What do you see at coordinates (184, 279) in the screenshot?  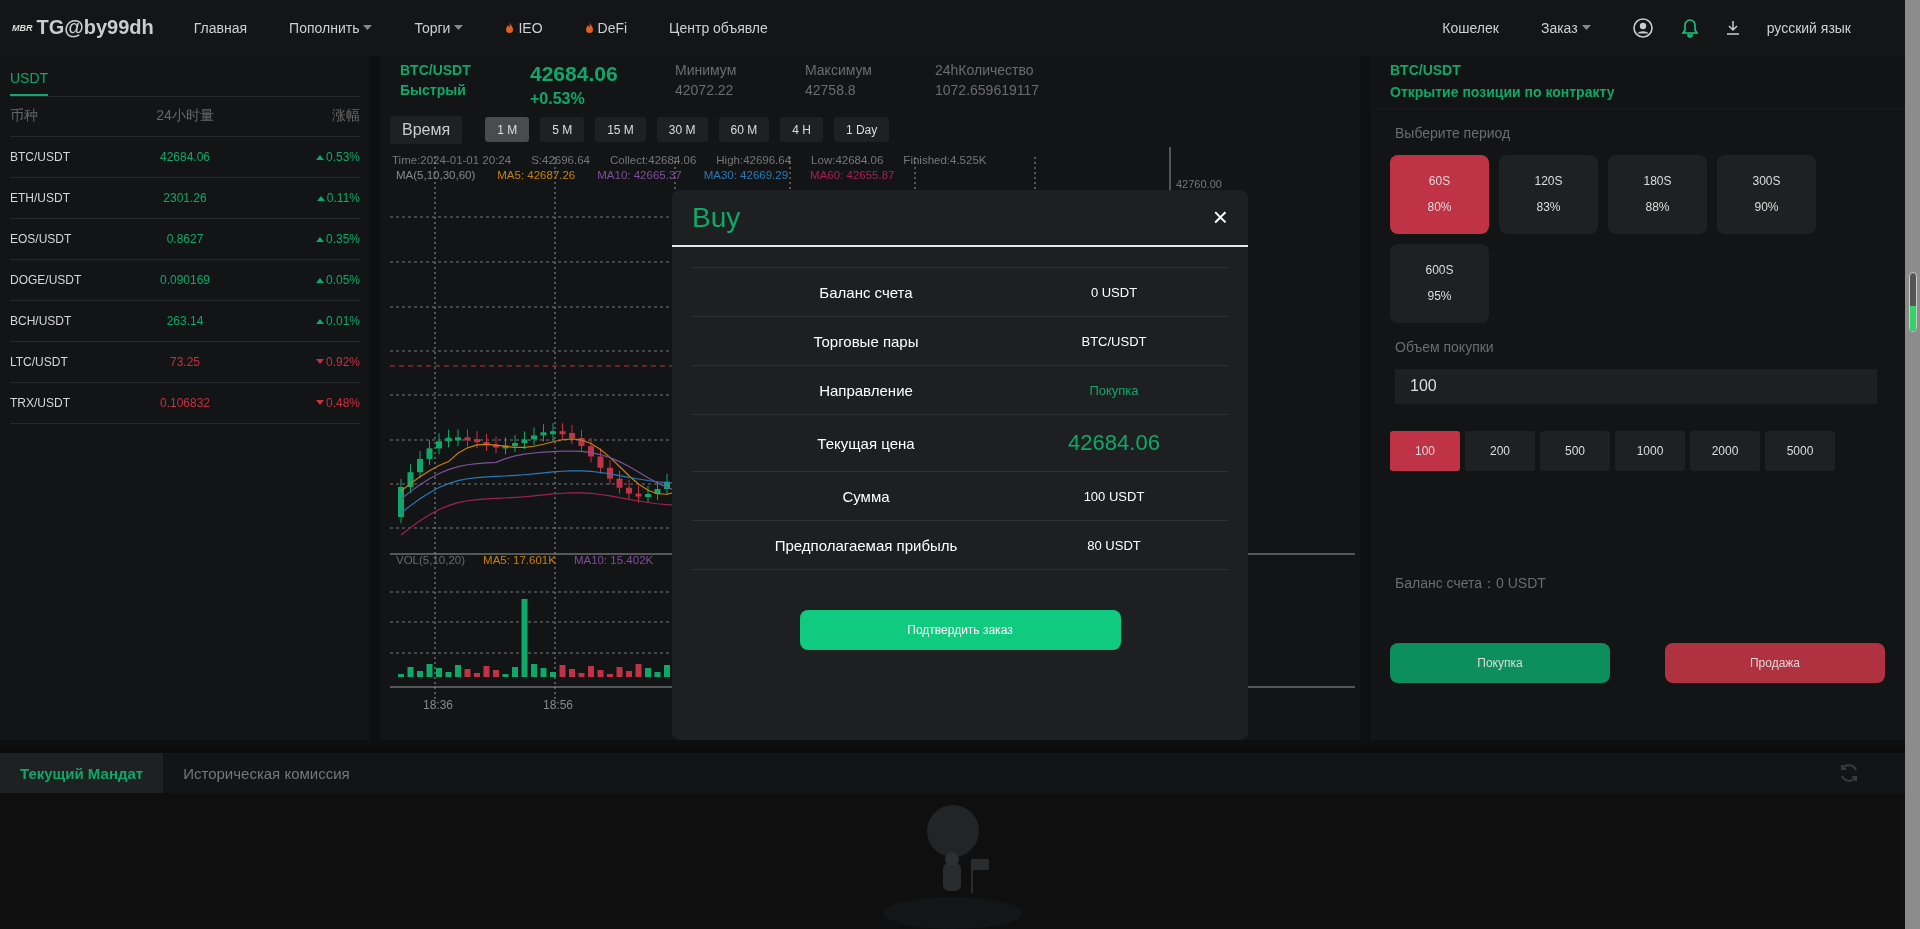 I see `price-cell-text: 0.090169` at bounding box center [184, 279].